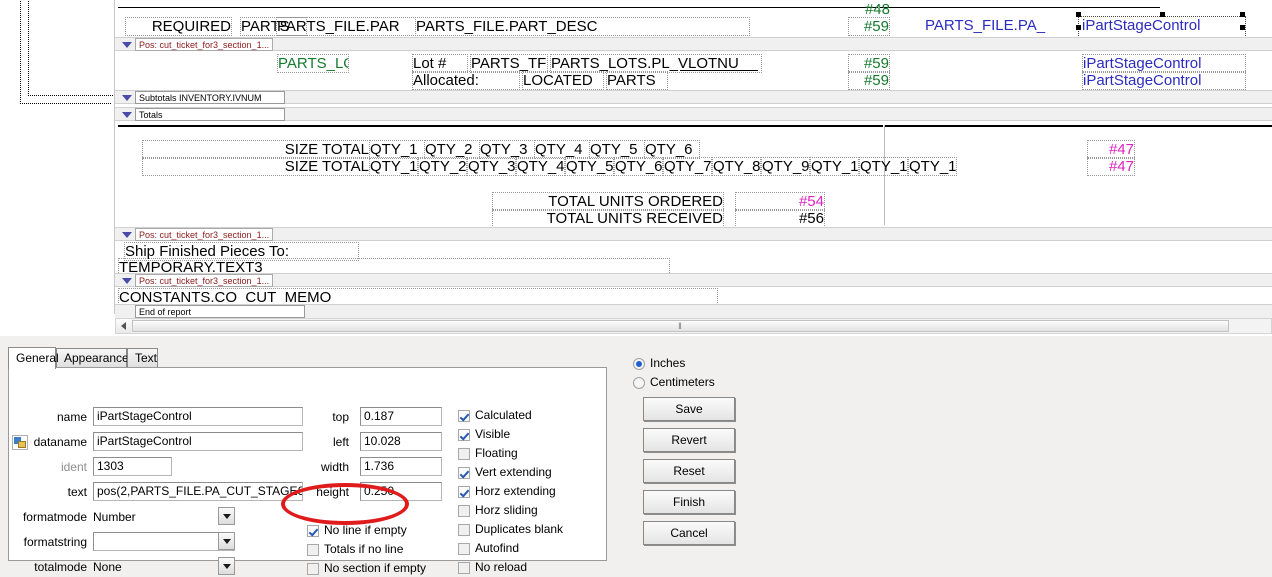  Describe the element at coordinates (503, 415) in the screenshot. I see `checkbox-label: Calculated` at that location.